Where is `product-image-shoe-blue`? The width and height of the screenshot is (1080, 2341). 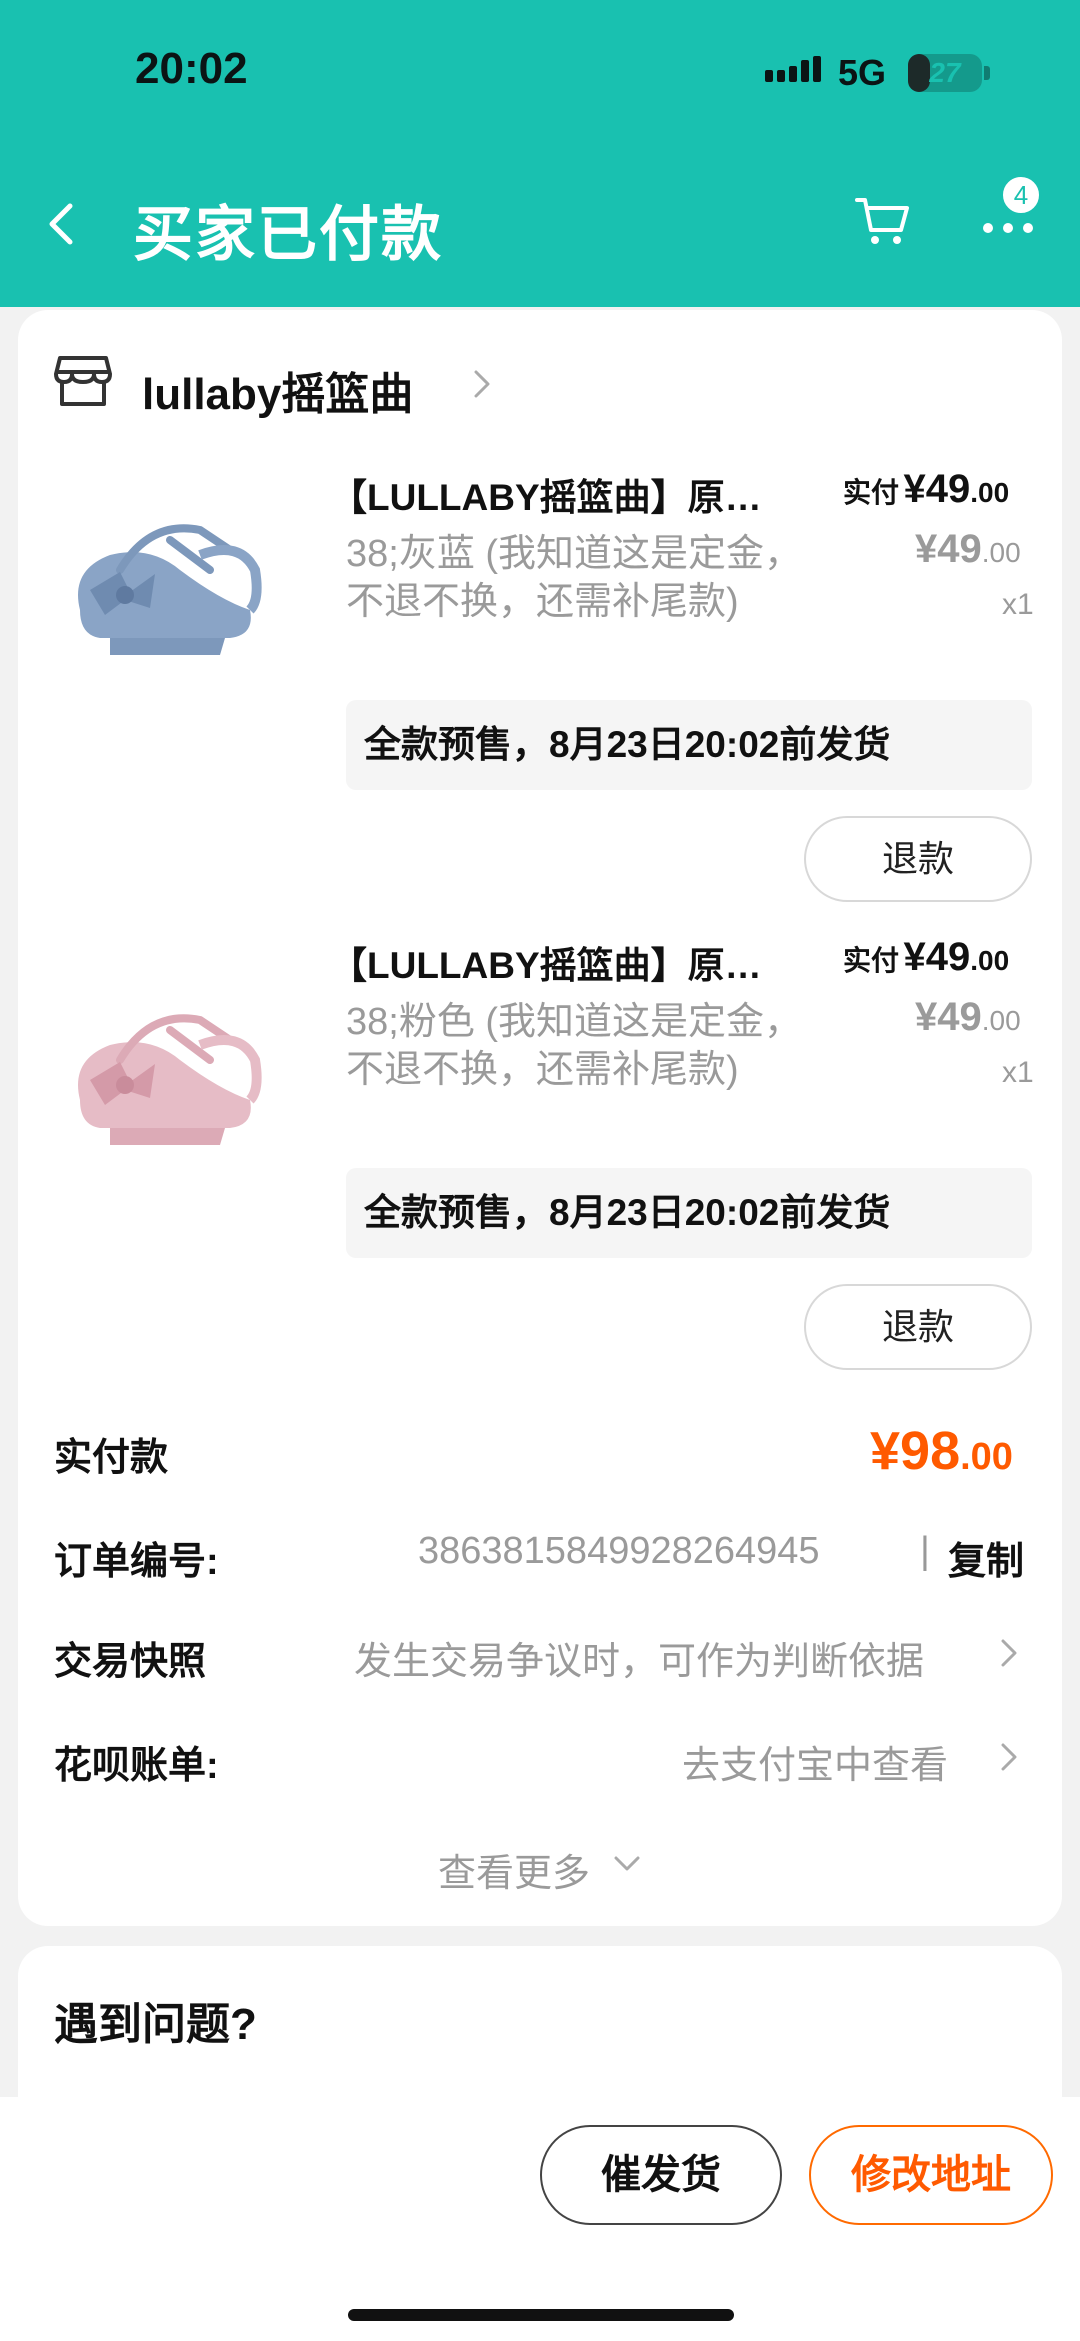
product-image-shoe-blue is located at coordinates (163, 573).